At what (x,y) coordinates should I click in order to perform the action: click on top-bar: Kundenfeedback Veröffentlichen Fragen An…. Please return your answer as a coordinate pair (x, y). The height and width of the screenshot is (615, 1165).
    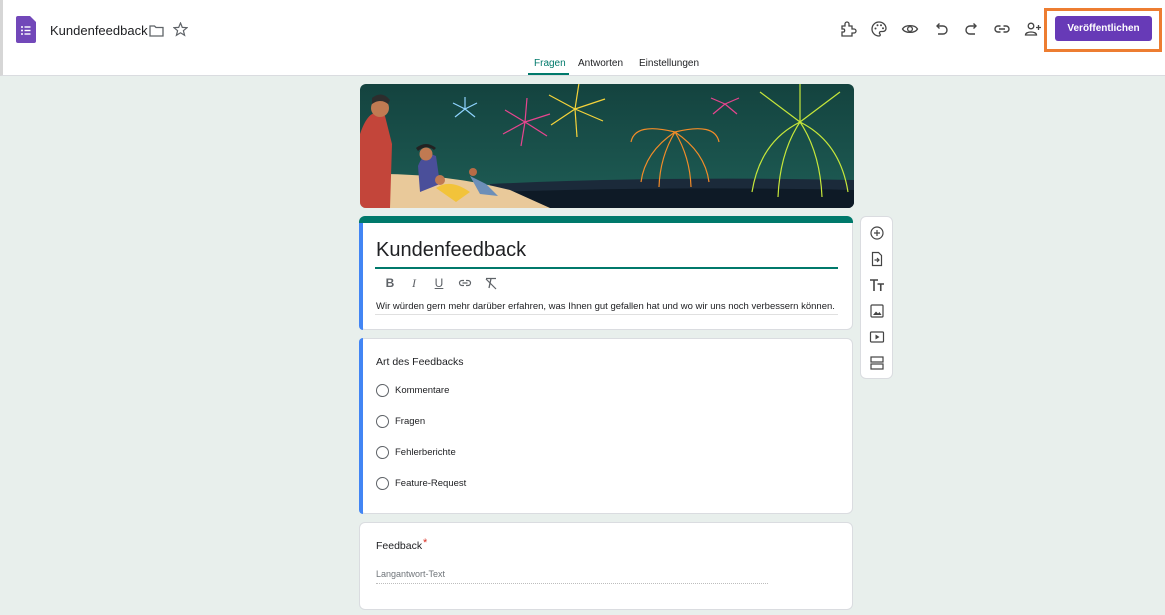
    Looking at the image, I should click on (582, 38).